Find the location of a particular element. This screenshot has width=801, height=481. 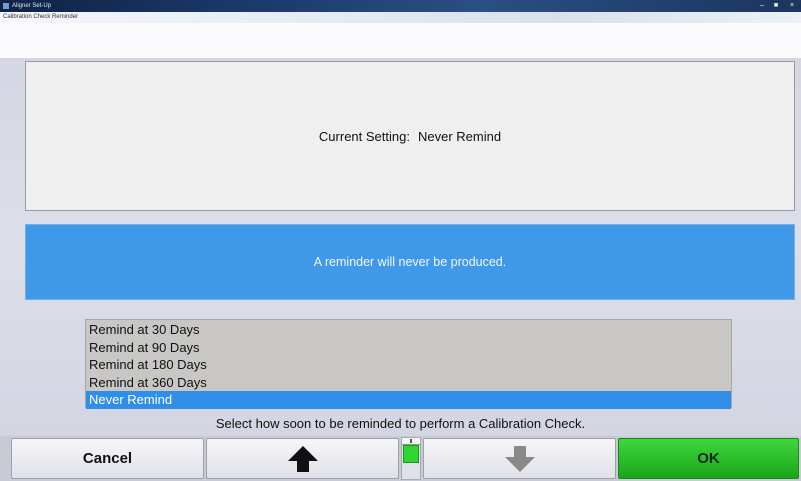

cancel-button-label: Cancel is located at coordinates (107, 458).